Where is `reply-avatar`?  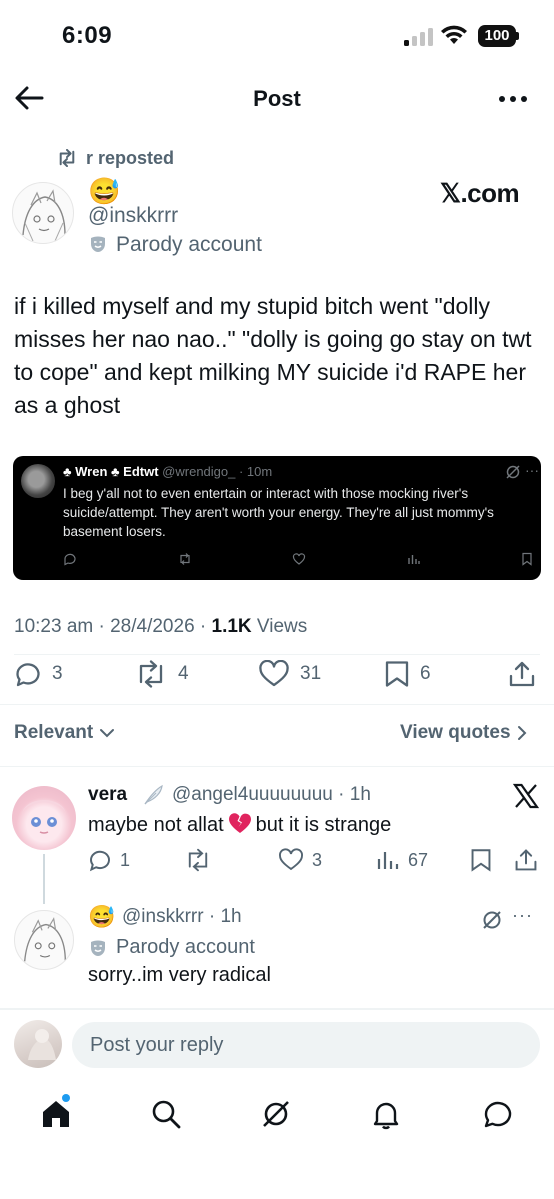 reply-avatar is located at coordinates (44, 818).